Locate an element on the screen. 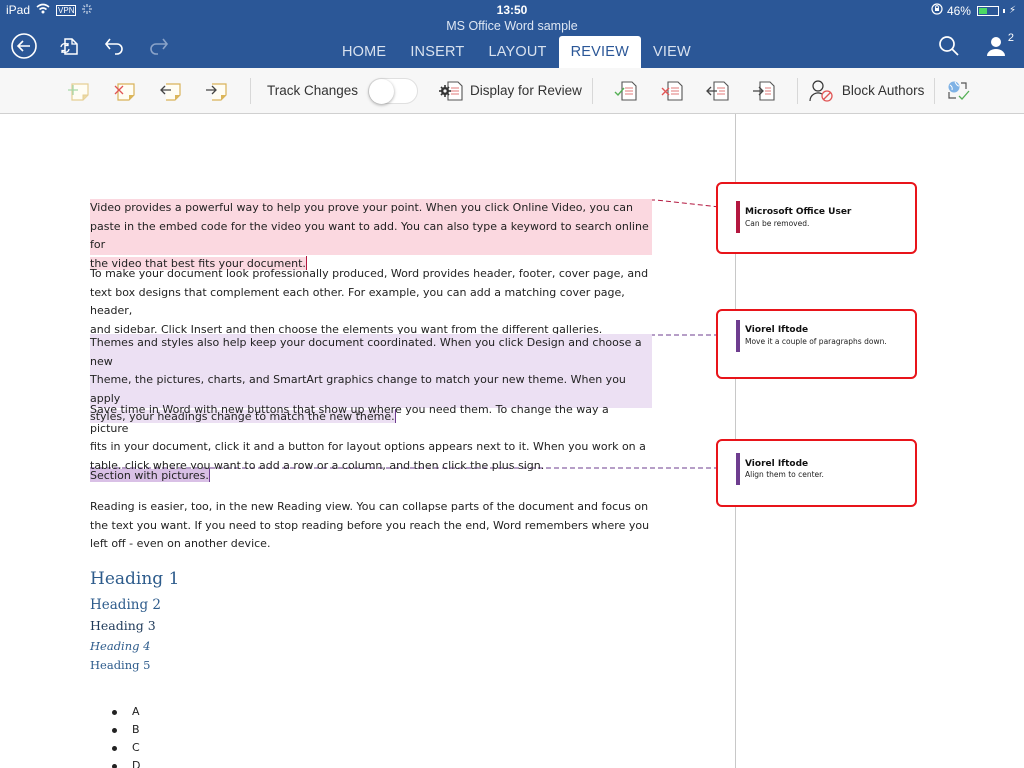  search-icon is located at coordinates (949, 46).